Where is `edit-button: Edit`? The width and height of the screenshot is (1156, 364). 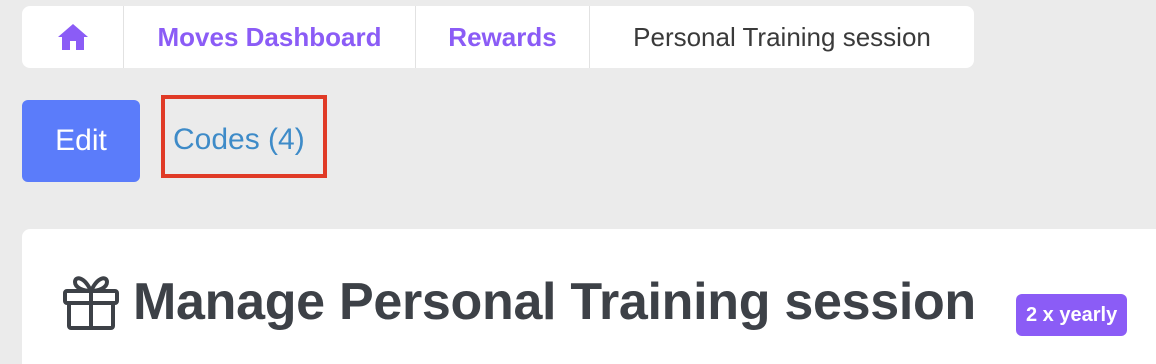
edit-button: Edit is located at coordinates (81, 141).